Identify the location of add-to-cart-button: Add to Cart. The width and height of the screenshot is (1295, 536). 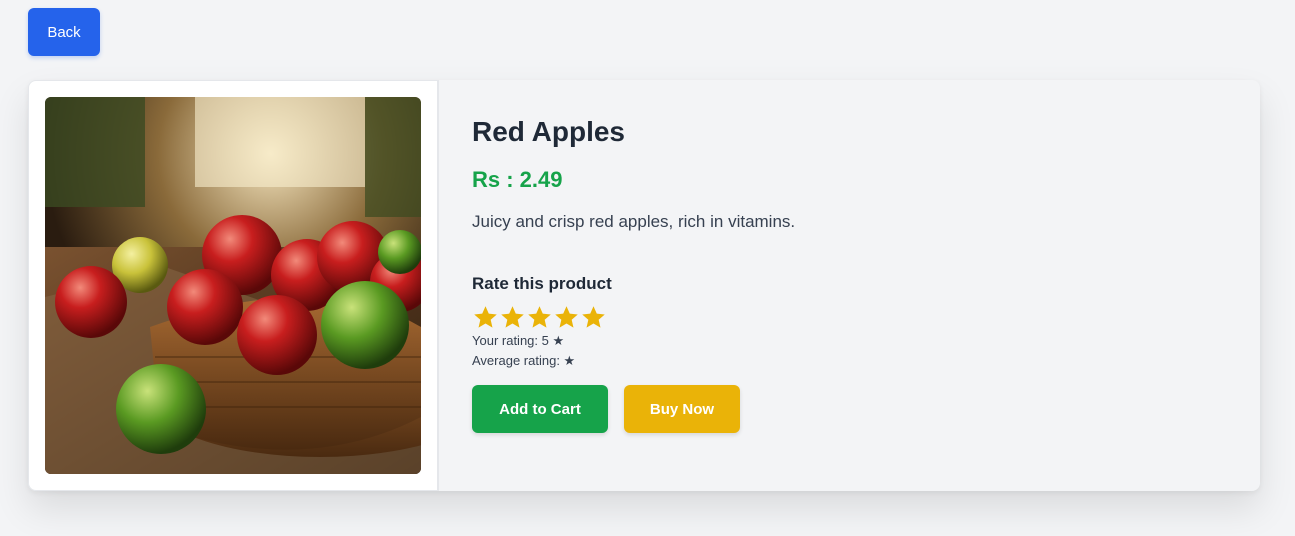
(540, 409).